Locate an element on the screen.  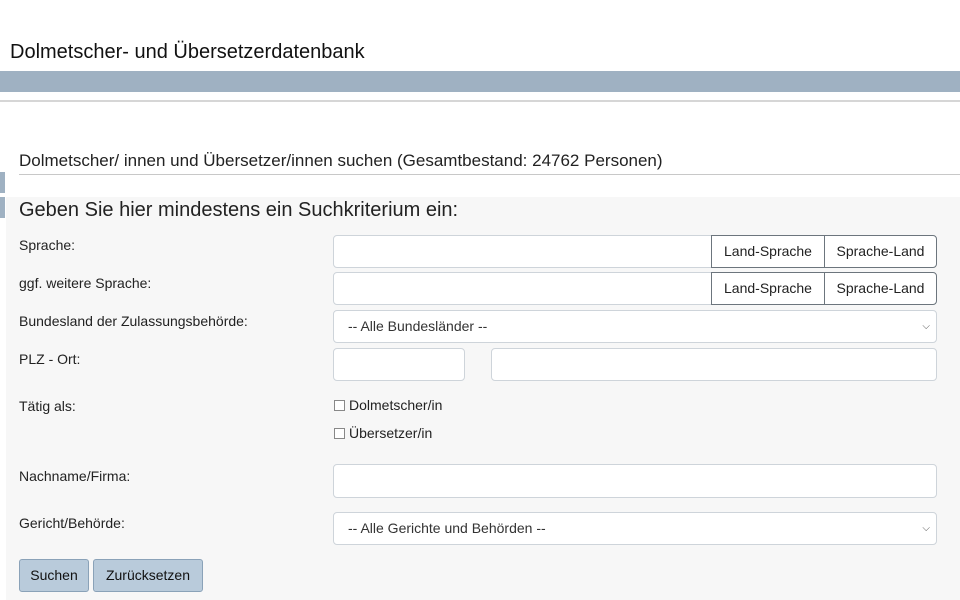
state-select: -- Alle Bundesländer -- ⌵ is located at coordinates (635, 326).